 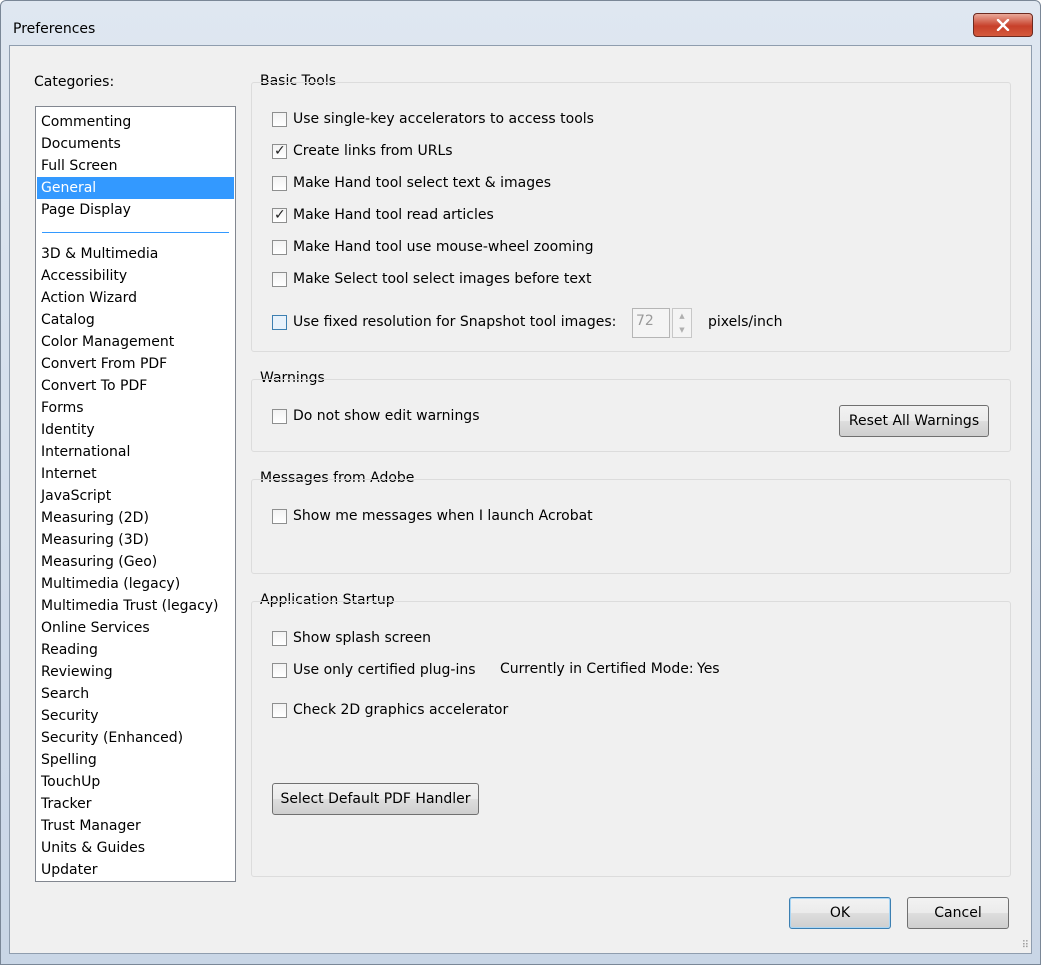 What do you see at coordinates (135, 694) in the screenshot?
I see `category-item: Search` at bounding box center [135, 694].